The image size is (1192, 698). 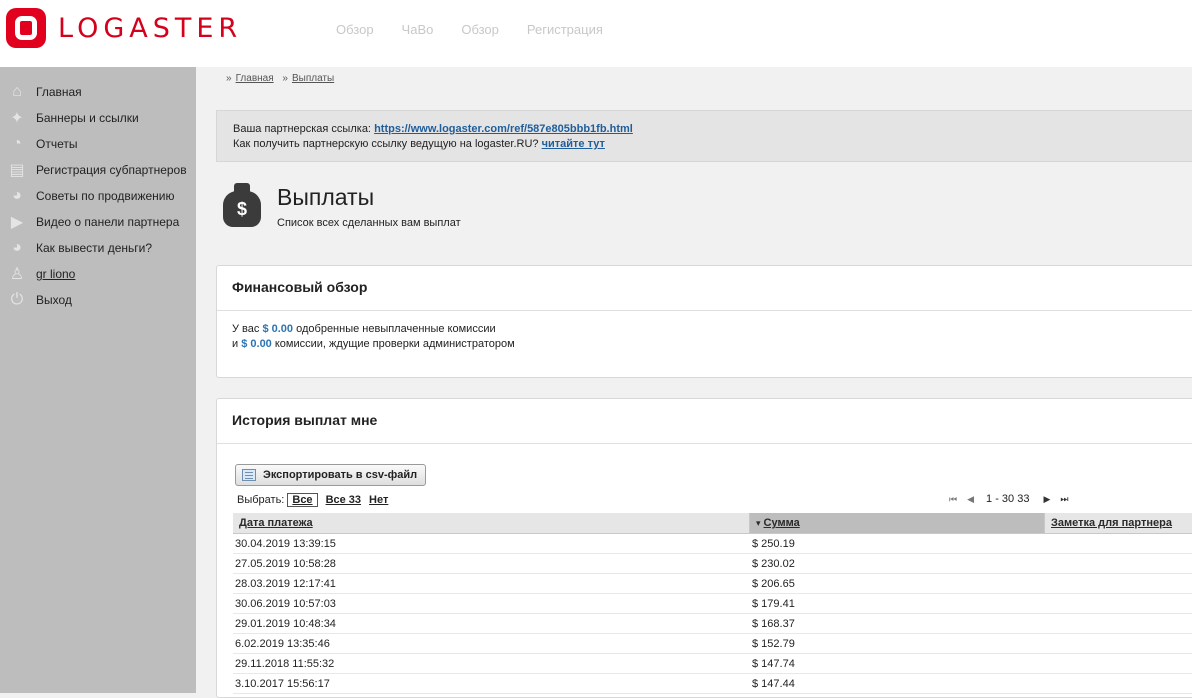 I want to click on breadcrumb: » Главная » Выплаты, so click(x=283, y=78).